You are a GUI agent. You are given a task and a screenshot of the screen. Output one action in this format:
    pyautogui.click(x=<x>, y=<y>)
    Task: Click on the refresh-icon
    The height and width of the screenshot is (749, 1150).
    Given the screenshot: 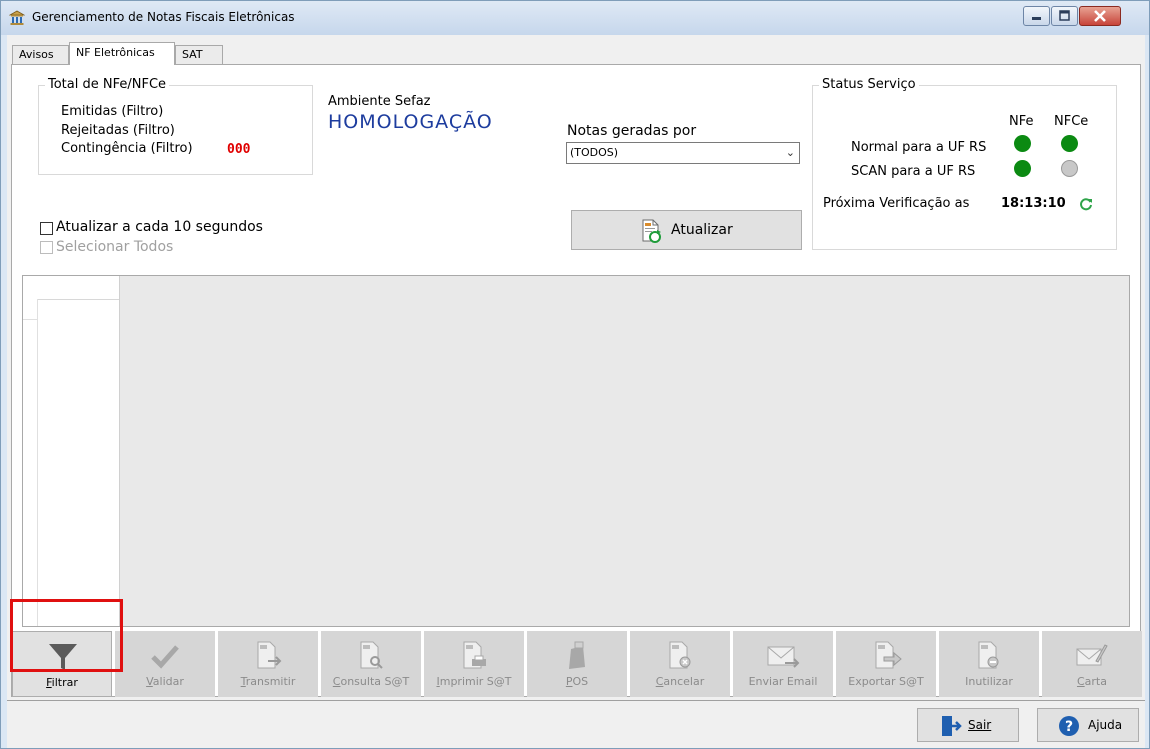 What is the action you would take?
    pyautogui.click(x=1086, y=204)
    